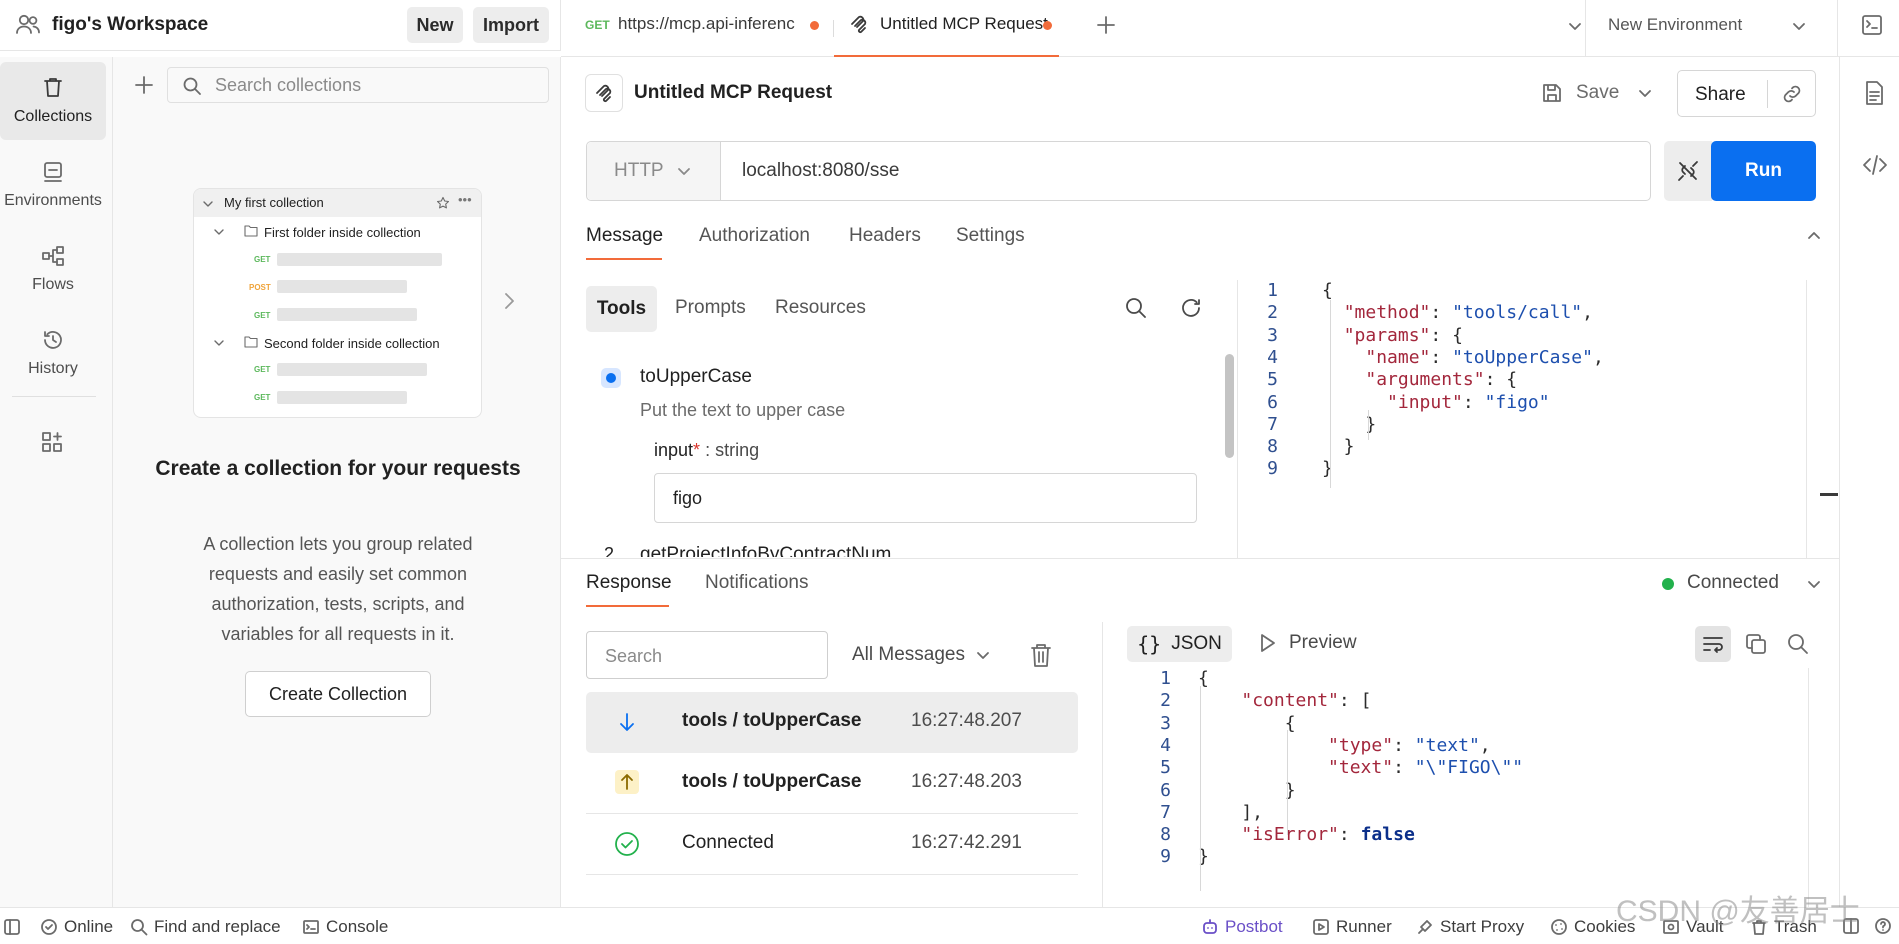 The height and width of the screenshot is (944, 1899). Describe the element at coordinates (1242, 927) in the screenshot. I see `postbot-button: Postbot` at that location.